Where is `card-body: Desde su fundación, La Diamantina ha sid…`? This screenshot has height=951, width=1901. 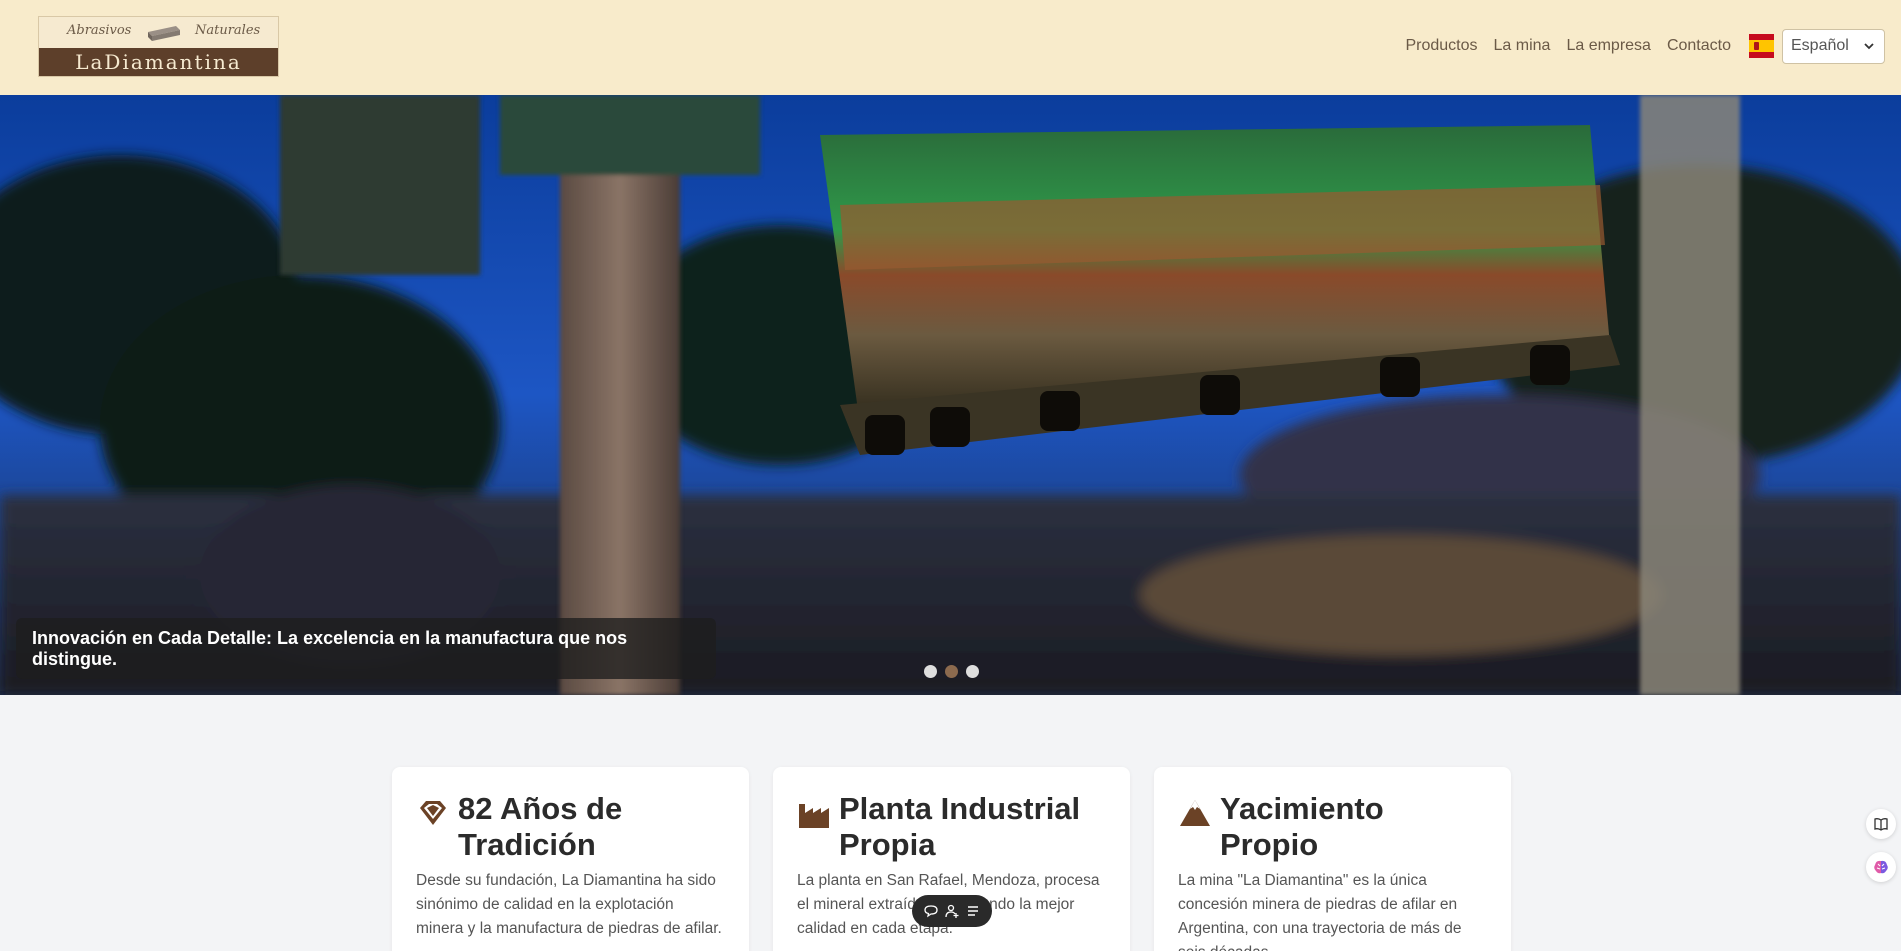 card-body: Desde su fundación, La Diamantina ha sid… is located at coordinates (569, 904).